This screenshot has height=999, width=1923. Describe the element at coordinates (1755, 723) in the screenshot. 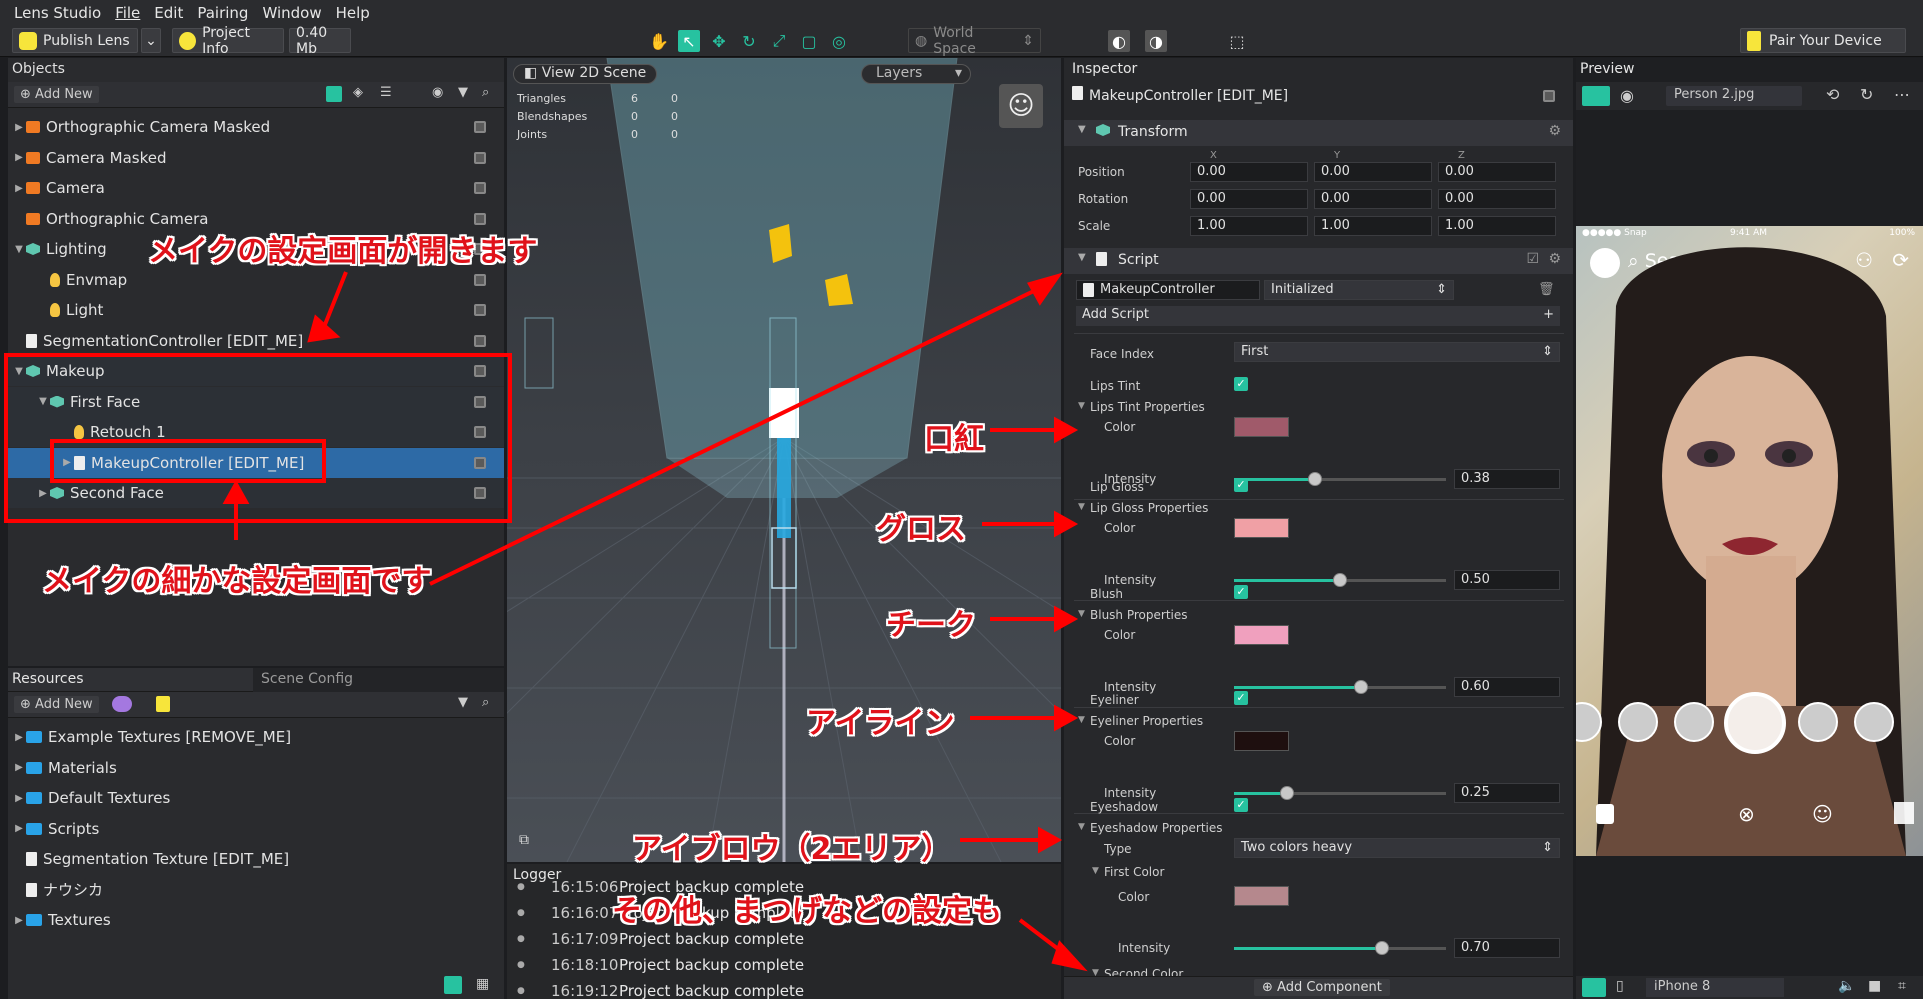

I see `capture-button` at that location.